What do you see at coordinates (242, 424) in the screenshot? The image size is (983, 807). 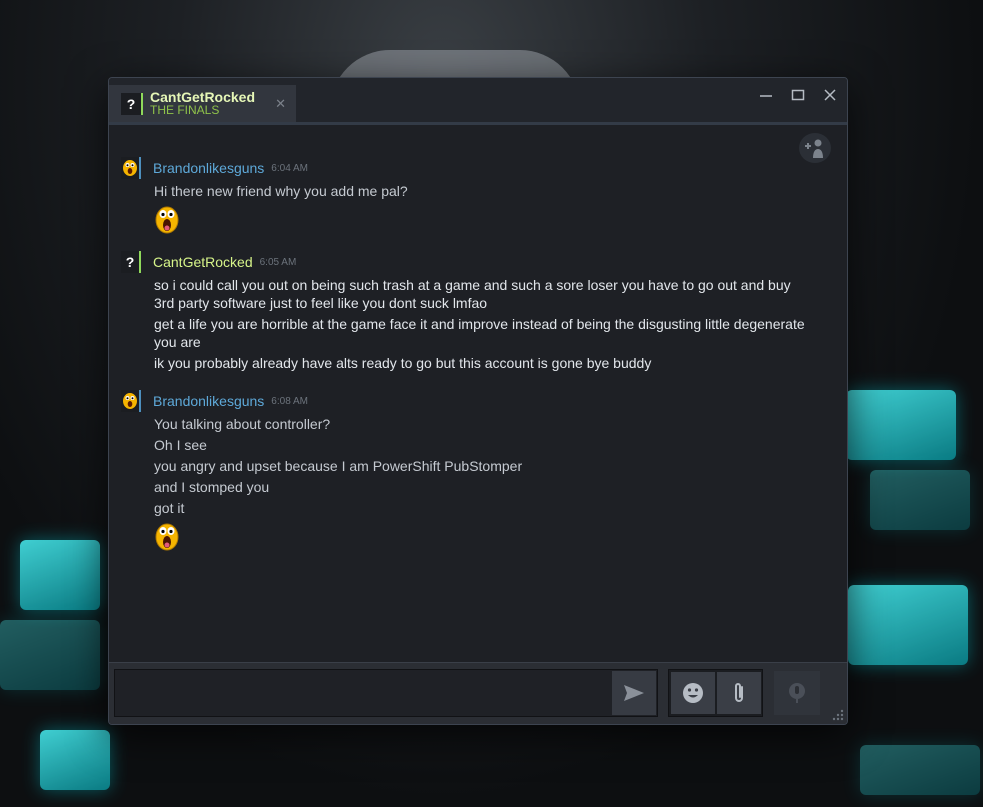 I see `message-text: You talking about controller?` at bounding box center [242, 424].